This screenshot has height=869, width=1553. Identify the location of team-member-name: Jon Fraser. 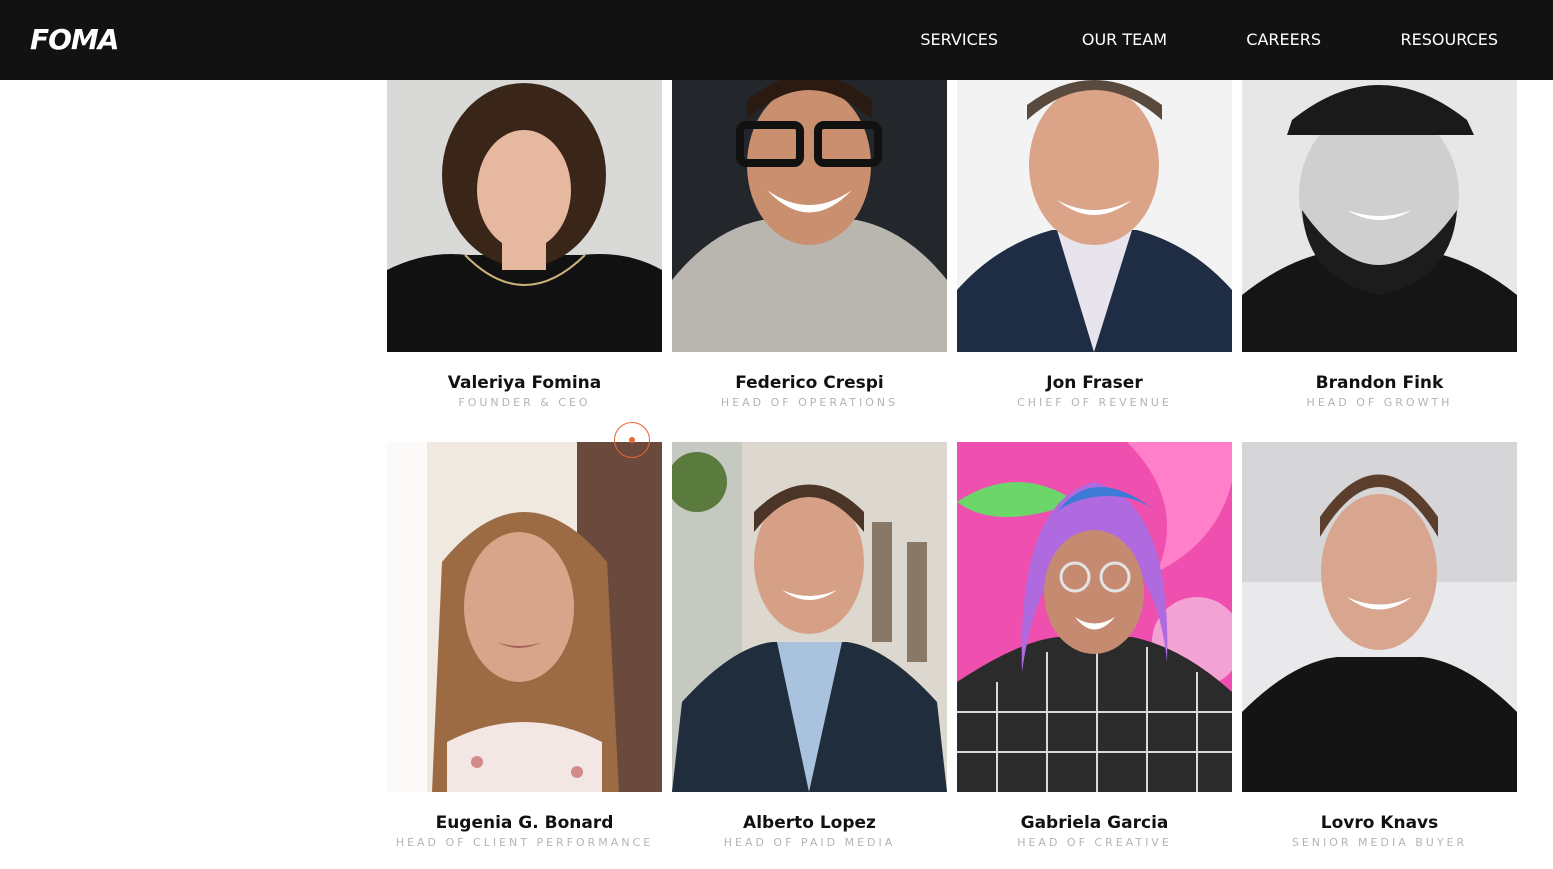
(1094, 383).